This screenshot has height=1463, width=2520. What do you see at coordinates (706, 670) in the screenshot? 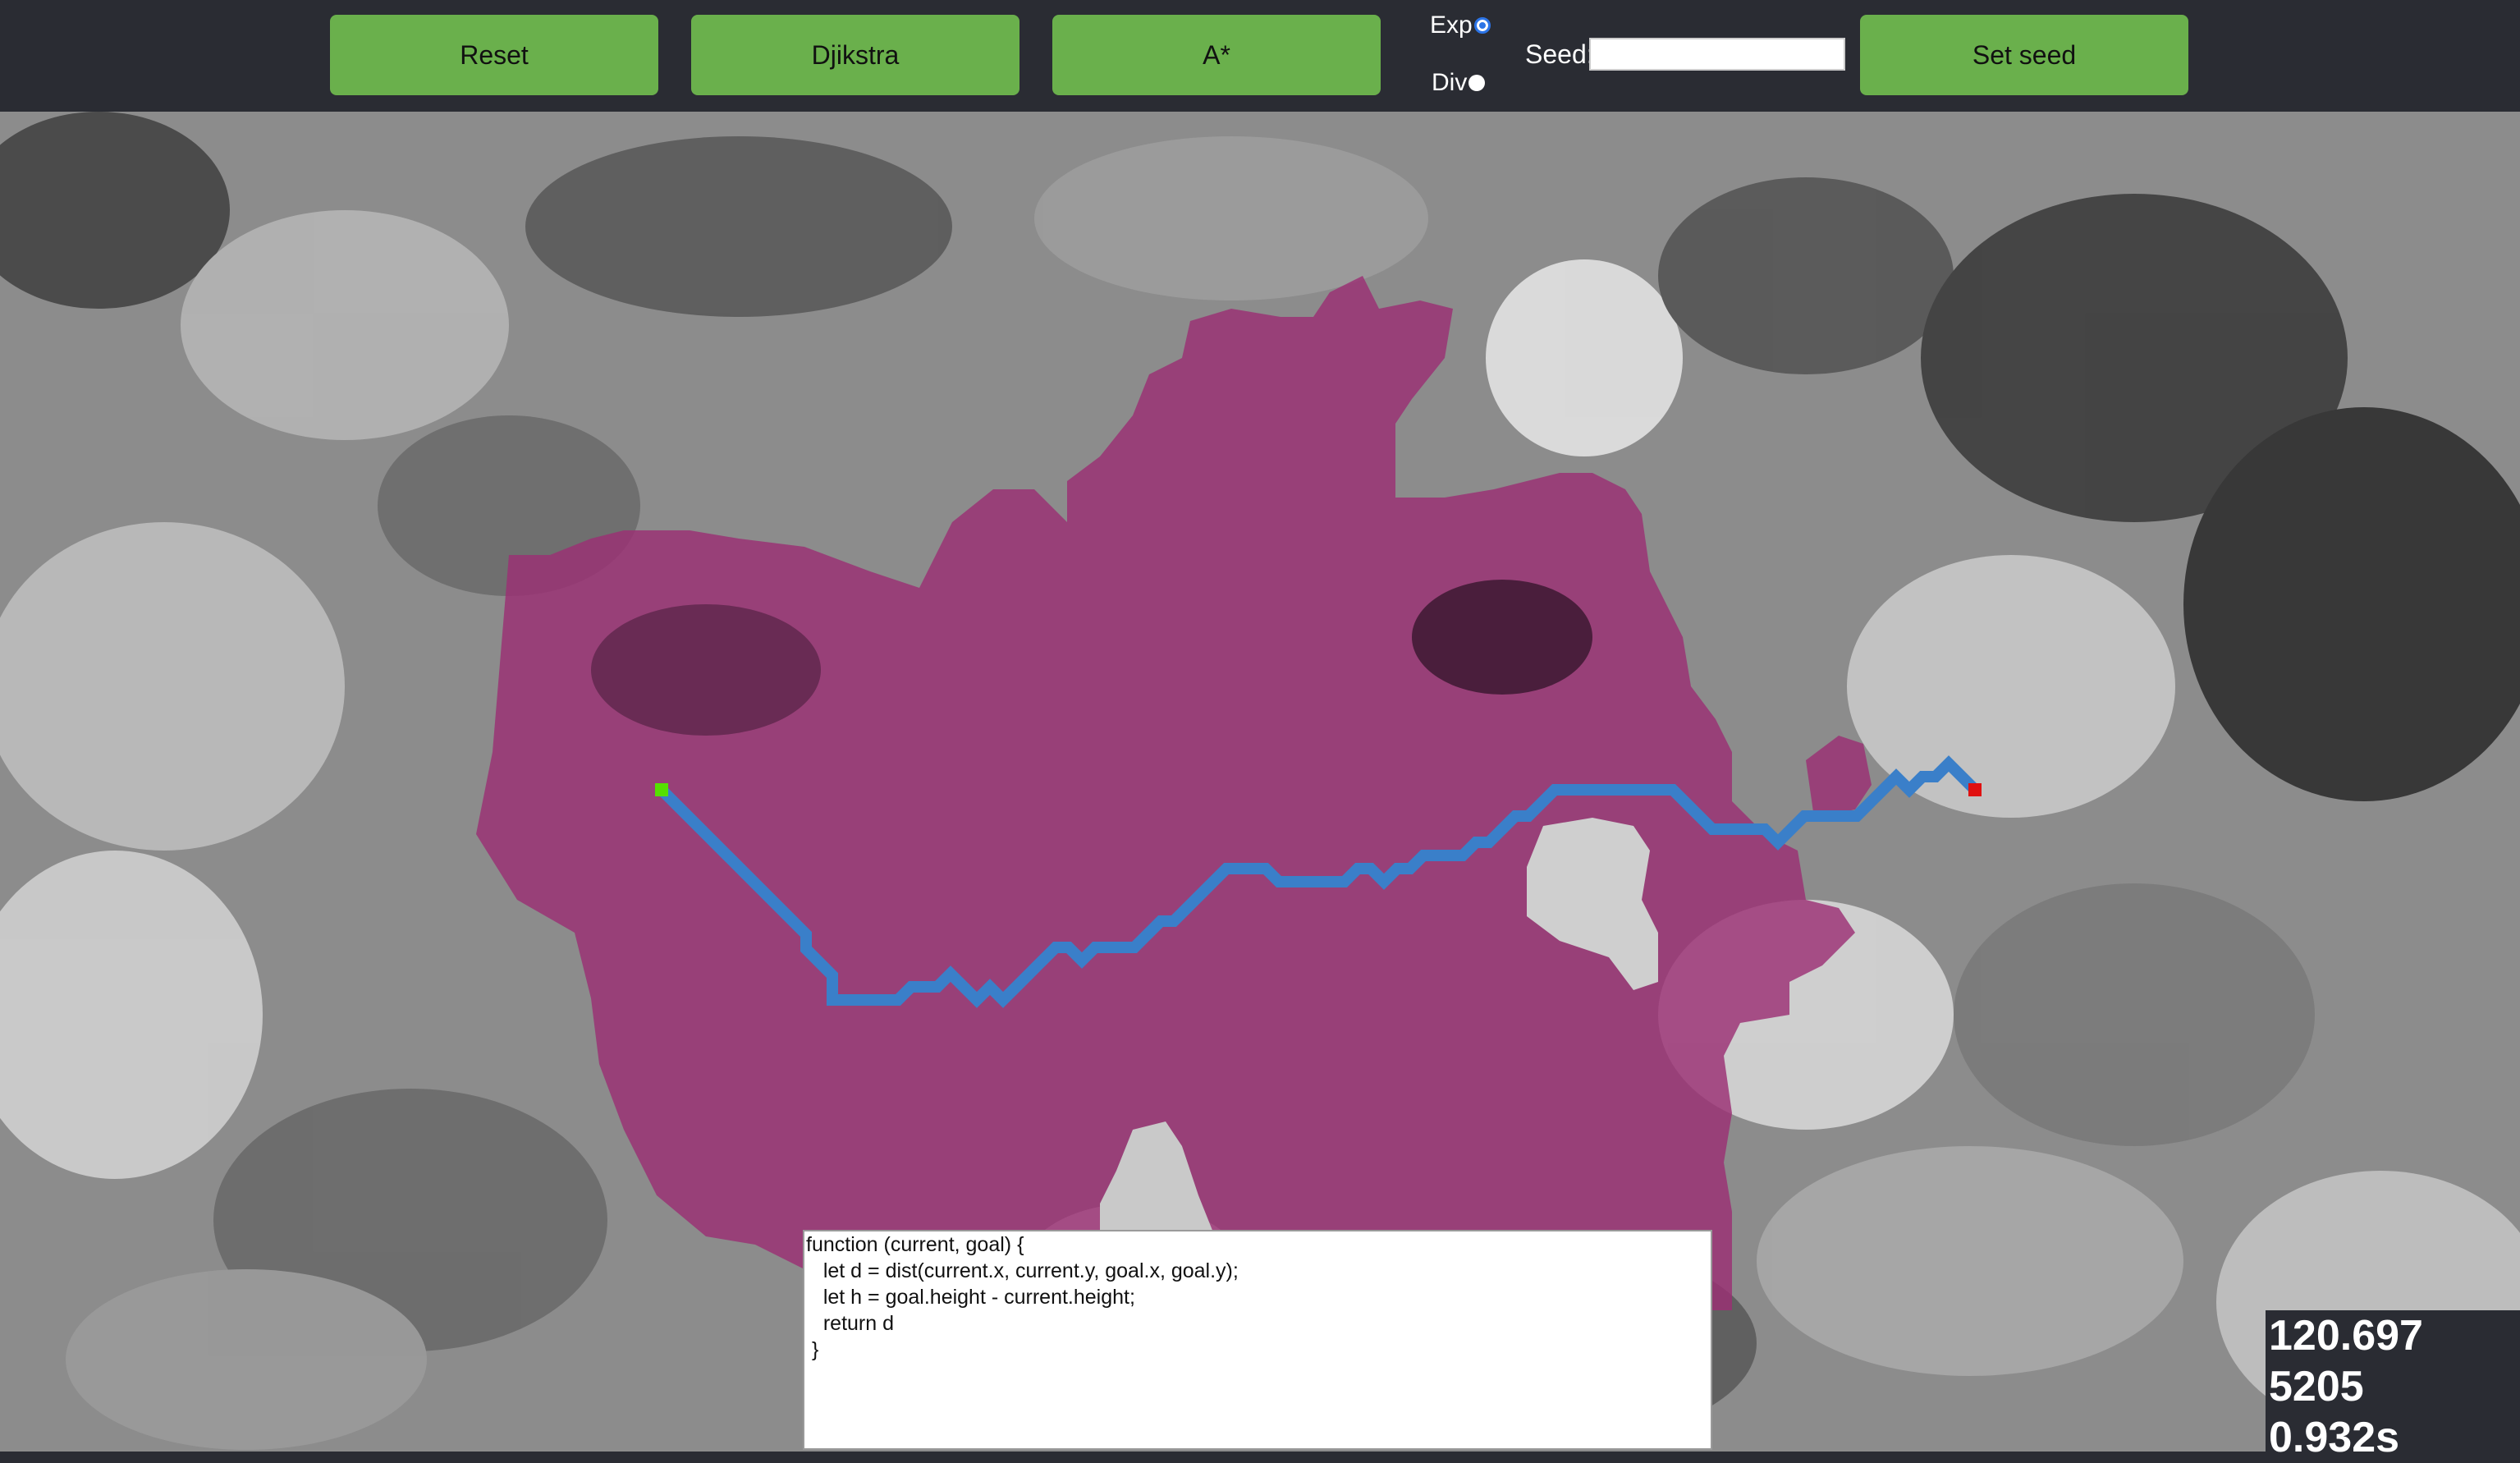
I see `dark-basin-left` at bounding box center [706, 670].